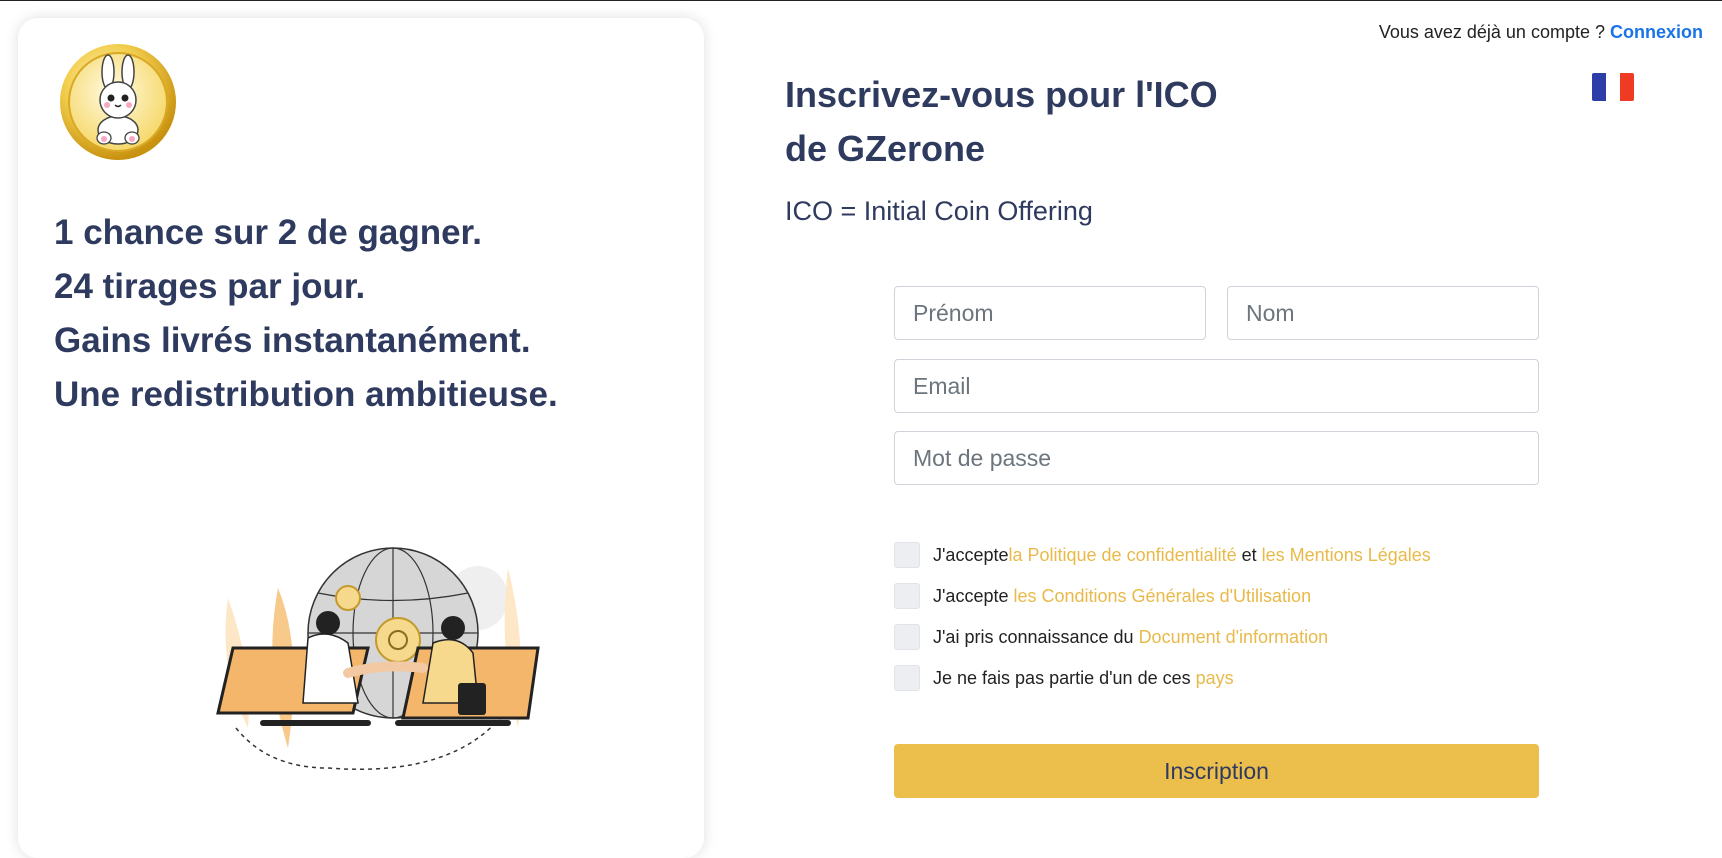  I want to click on flag-blue-stripe, so click(1599, 87).